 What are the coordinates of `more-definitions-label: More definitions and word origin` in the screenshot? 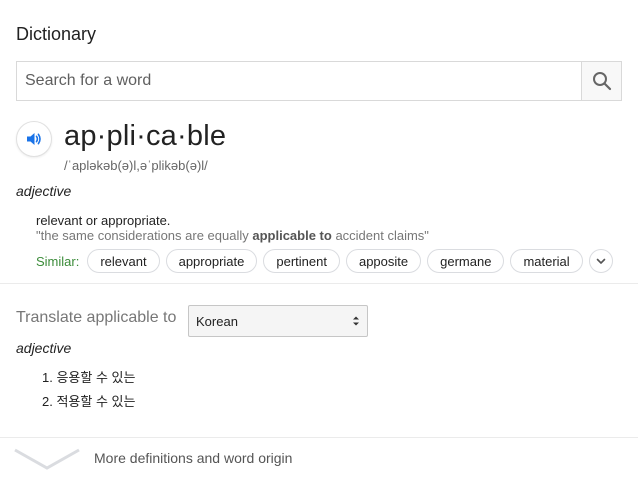 It's located at (193, 458).